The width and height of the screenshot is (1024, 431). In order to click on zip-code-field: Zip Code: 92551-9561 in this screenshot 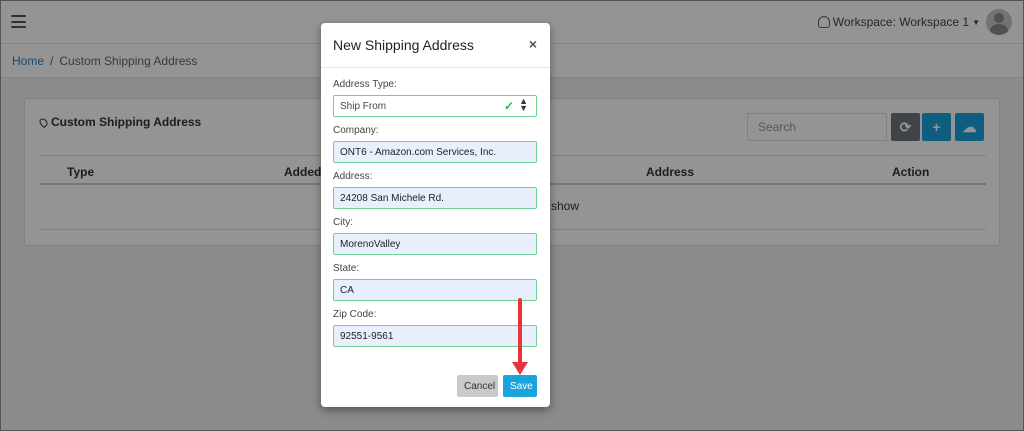, I will do `click(435, 328)`.